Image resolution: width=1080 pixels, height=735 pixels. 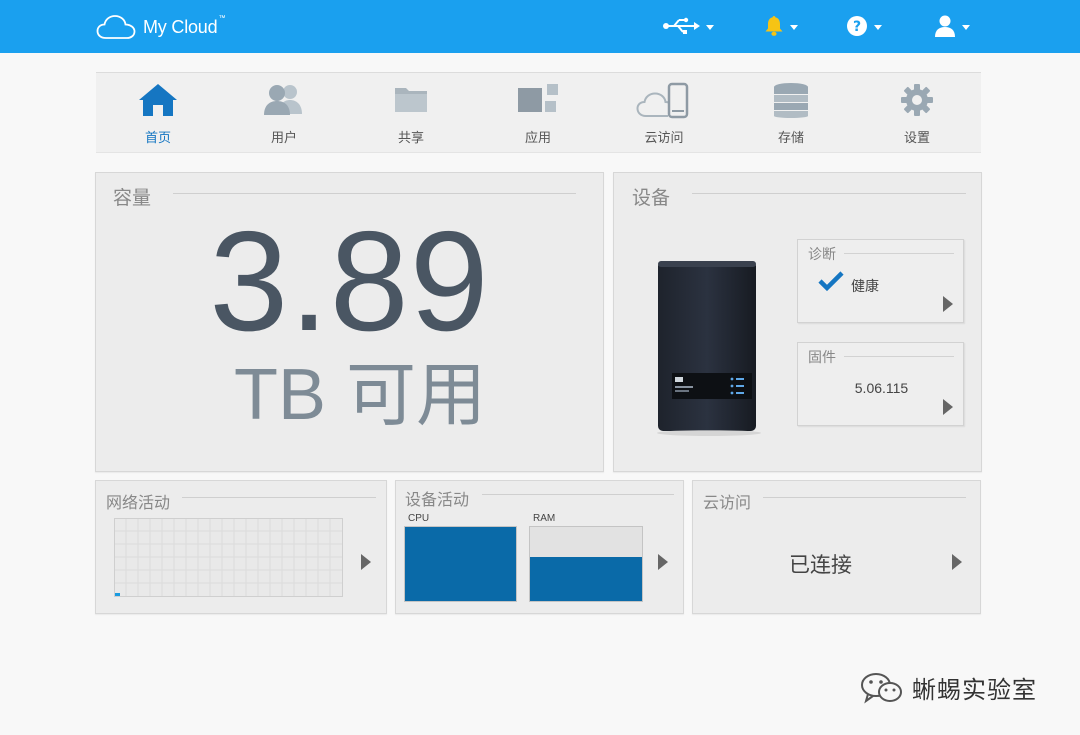 I want to click on ram-usage-fill, so click(x=586, y=578).